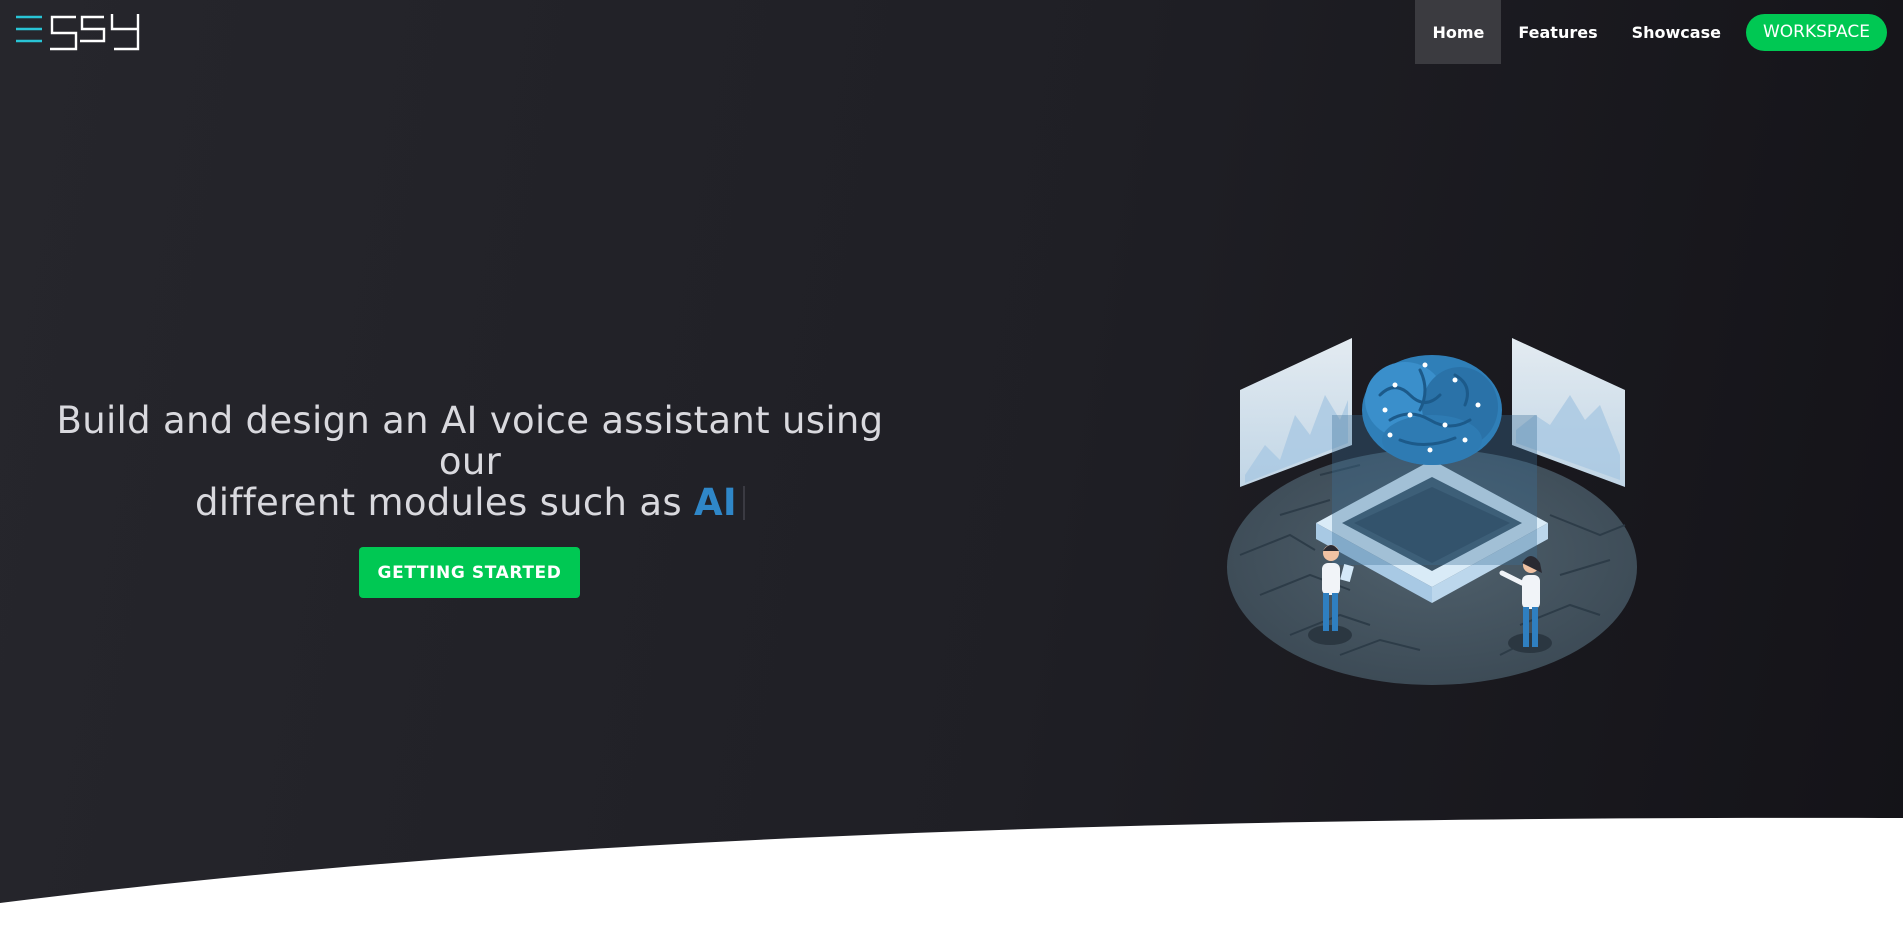 This screenshot has height=936, width=1903. What do you see at coordinates (743, 503) in the screenshot?
I see `typing-cursor` at bounding box center [743, 503].